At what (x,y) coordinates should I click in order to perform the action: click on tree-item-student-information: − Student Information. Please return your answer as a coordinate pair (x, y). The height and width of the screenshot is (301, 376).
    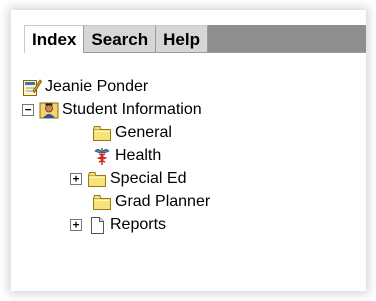
    Looking at the image, I should click on (112, 110).